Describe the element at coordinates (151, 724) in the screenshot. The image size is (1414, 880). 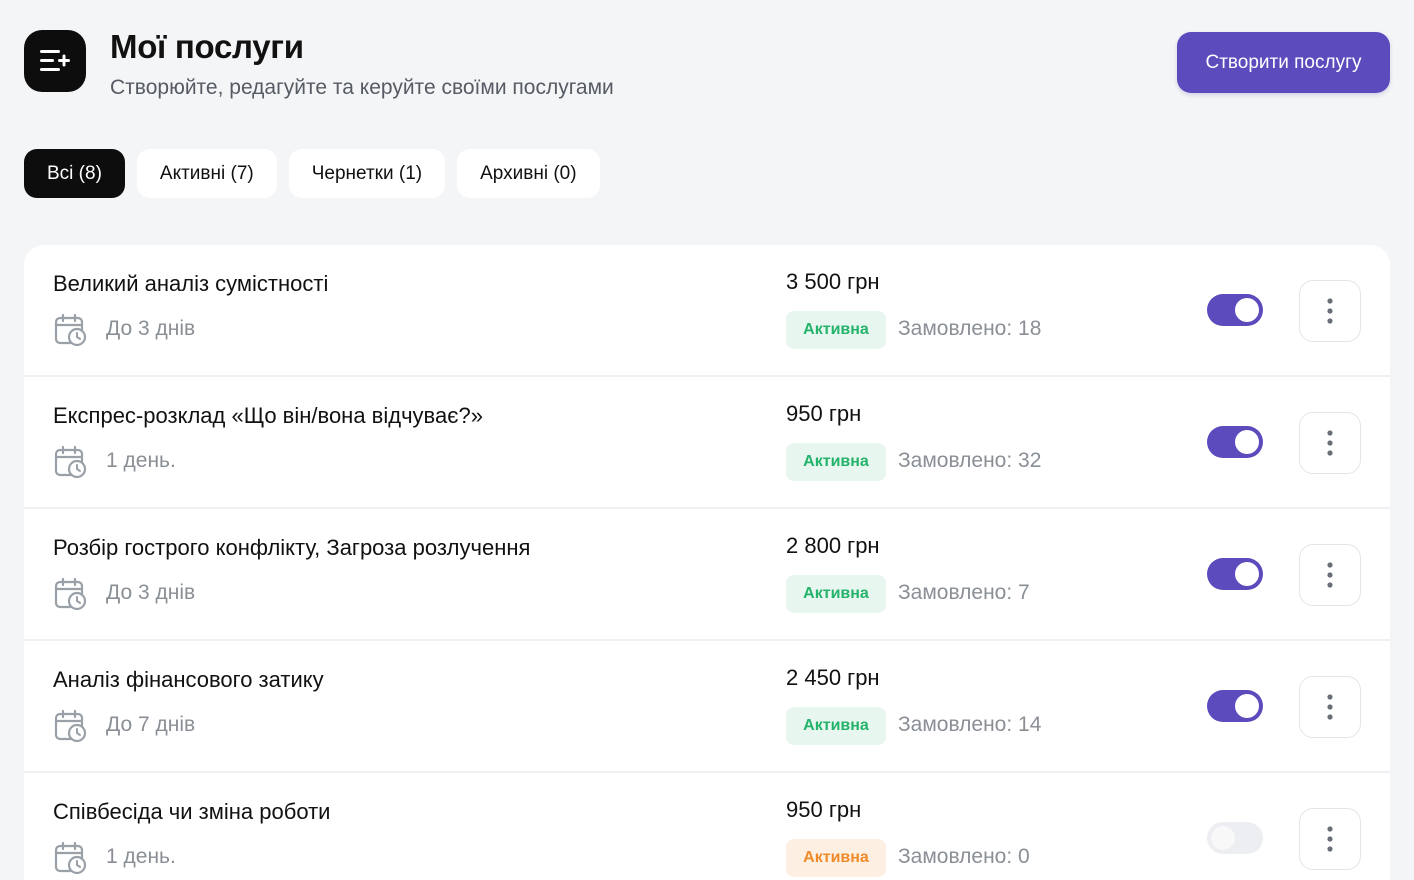
I see `service-duration: До 7 днів` at that location.